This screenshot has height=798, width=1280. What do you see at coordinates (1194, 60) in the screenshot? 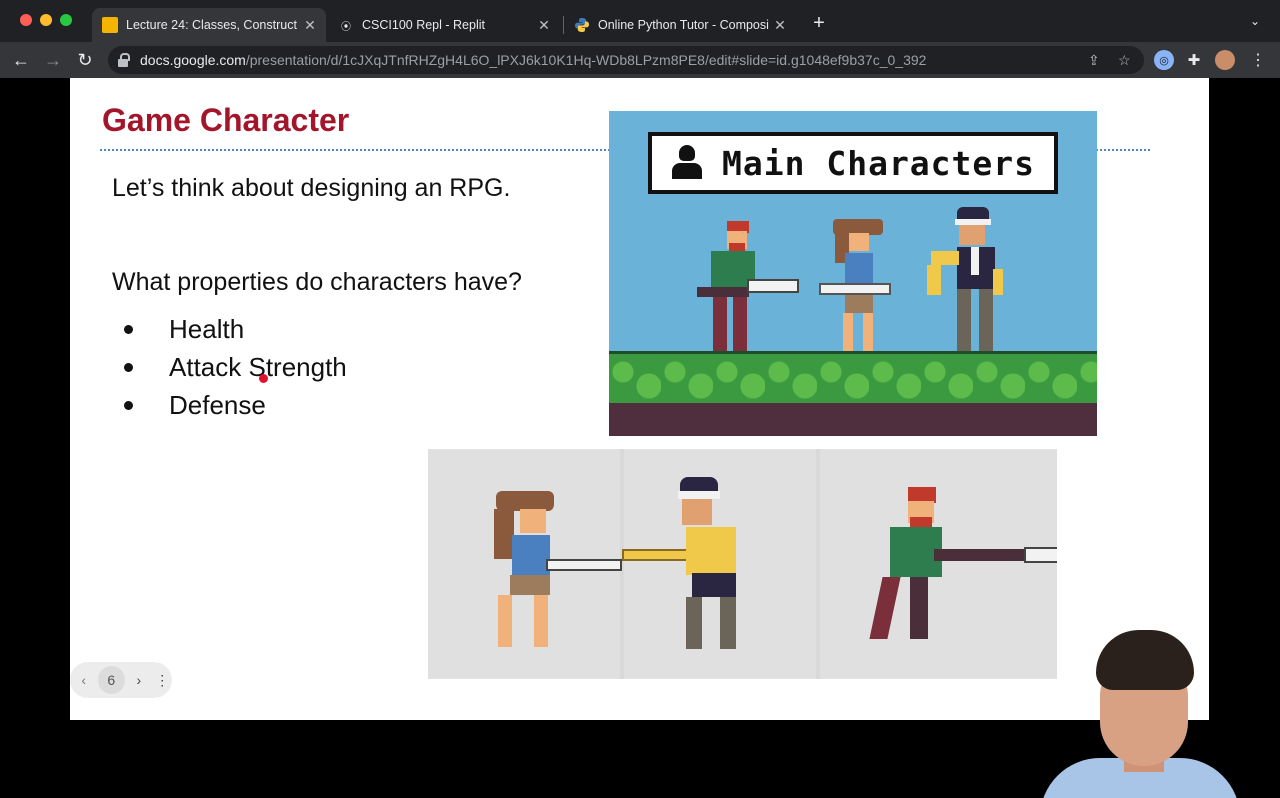
I see `puzzle-icon: ✚` at bounding box center [1194, 60].